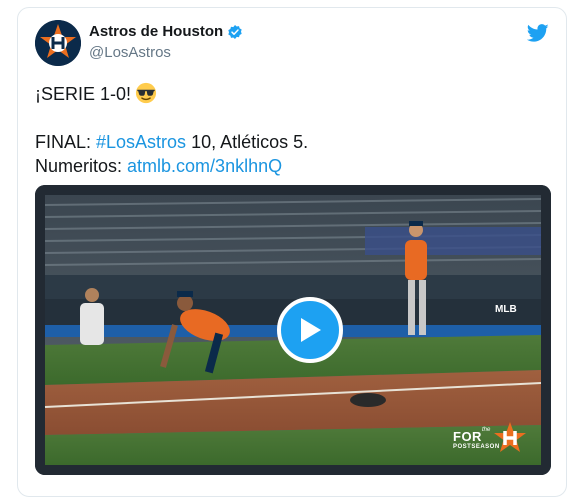  Describe the element at coordinates (141, 142) in the screenshot. I see `hashtag-link: #LosAstros` at that location.